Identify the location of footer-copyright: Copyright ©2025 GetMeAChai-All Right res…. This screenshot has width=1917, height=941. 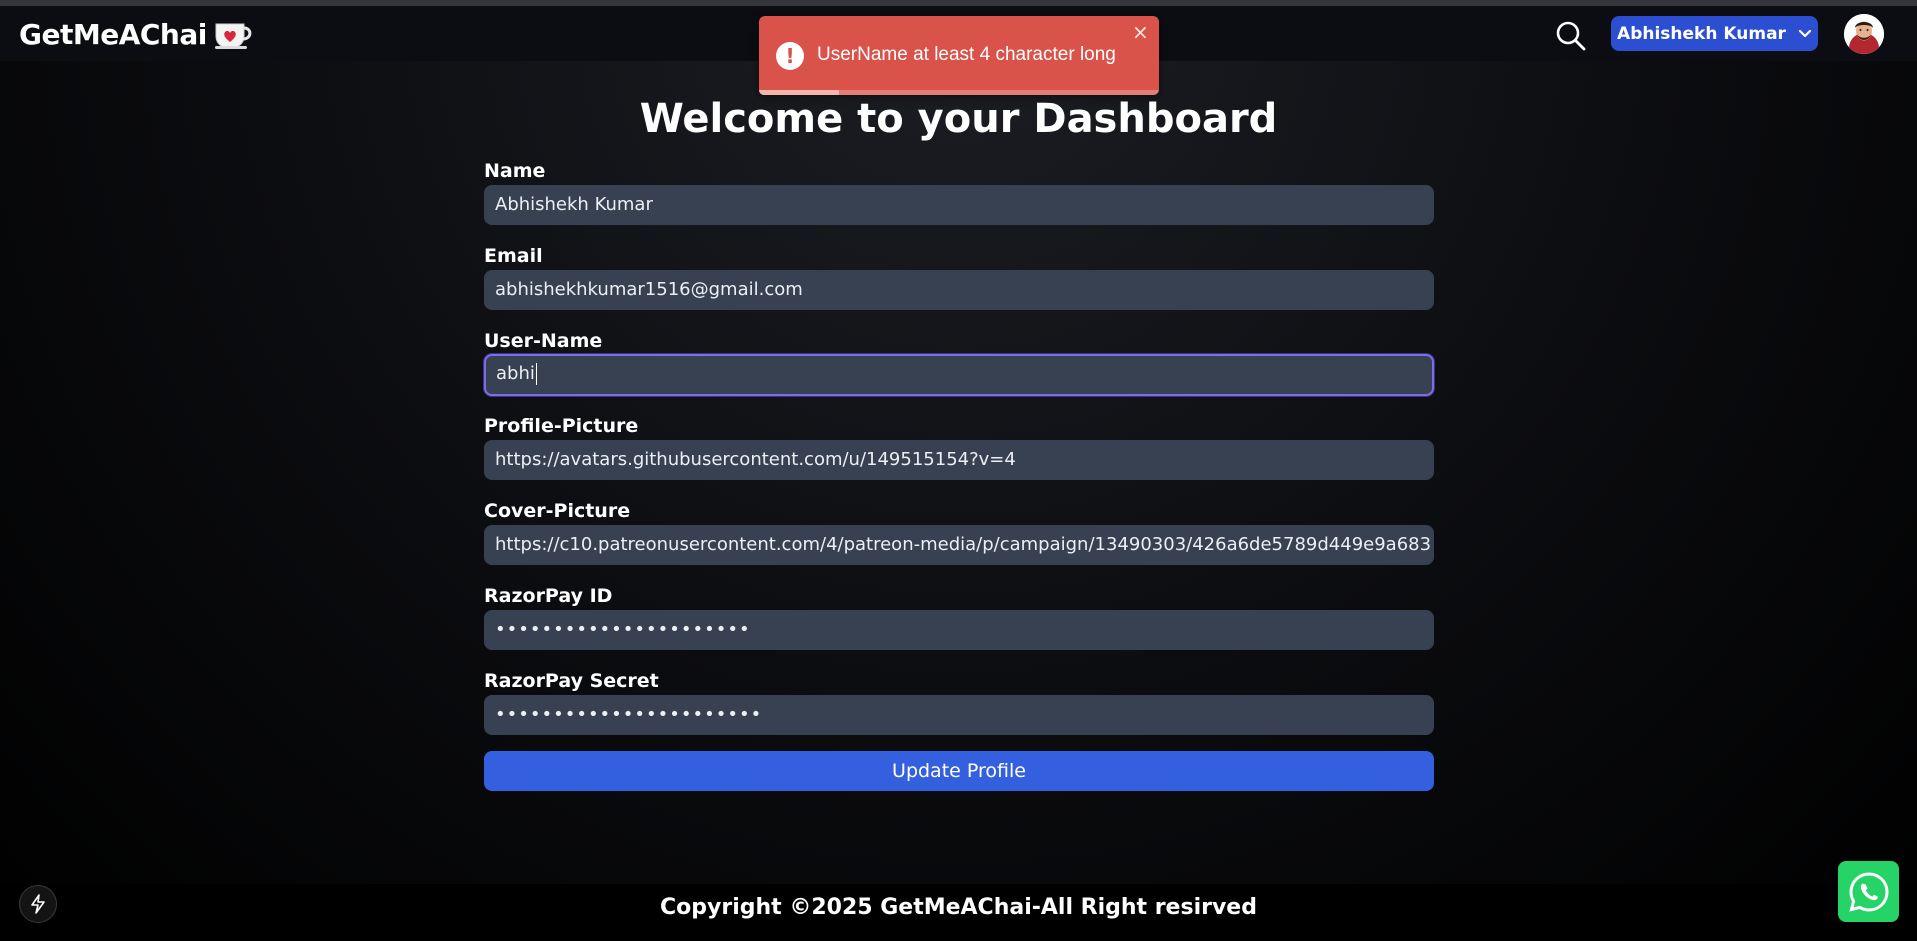
(958, 907).